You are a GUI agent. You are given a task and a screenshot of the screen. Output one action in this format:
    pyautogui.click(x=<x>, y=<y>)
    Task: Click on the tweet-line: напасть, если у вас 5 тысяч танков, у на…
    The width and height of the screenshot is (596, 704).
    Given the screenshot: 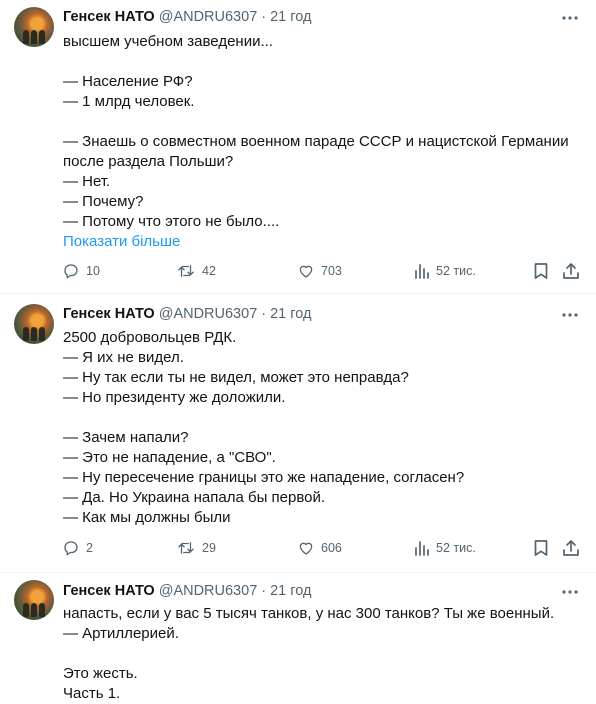 What is the action you would take?
    pyautogui.click(x=309, y=613)
    